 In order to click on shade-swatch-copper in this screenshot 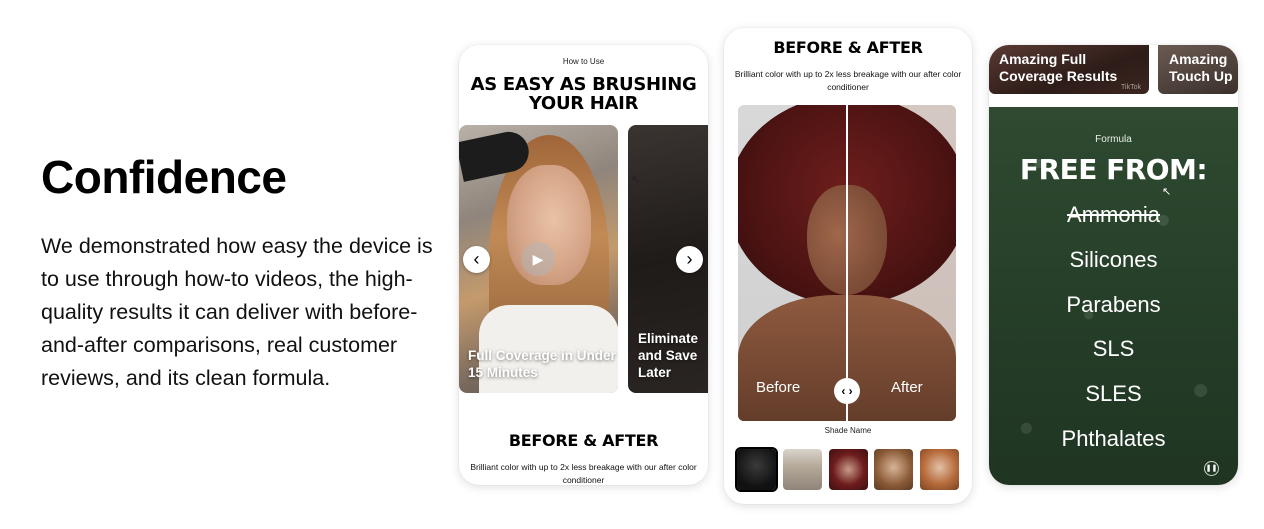, I will do `click(939, 469)`.